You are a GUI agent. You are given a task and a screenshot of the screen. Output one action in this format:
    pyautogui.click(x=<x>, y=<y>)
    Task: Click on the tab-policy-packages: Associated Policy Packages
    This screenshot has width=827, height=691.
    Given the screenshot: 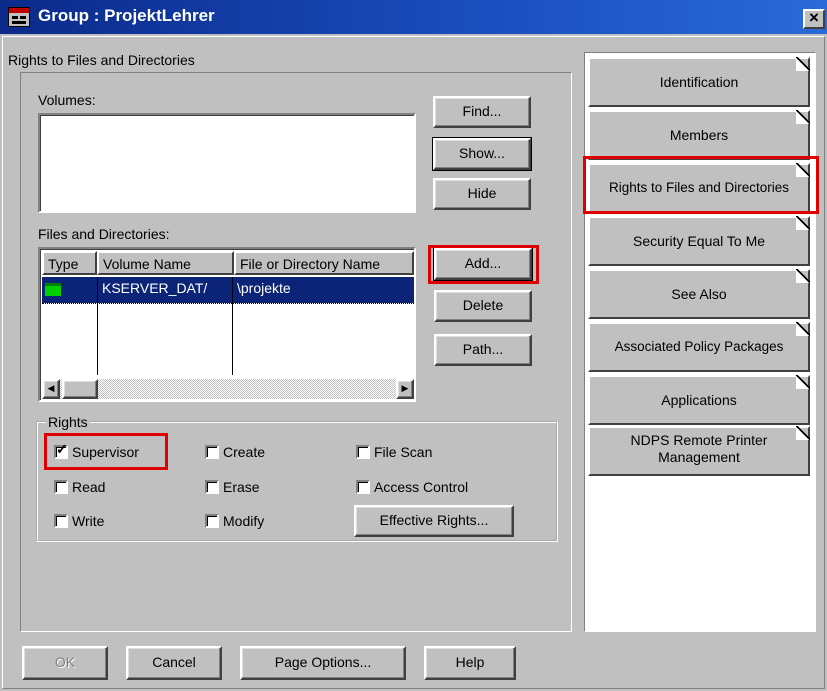 What is the action you would take?
    pyautogui.click(x=699, y=347)
    